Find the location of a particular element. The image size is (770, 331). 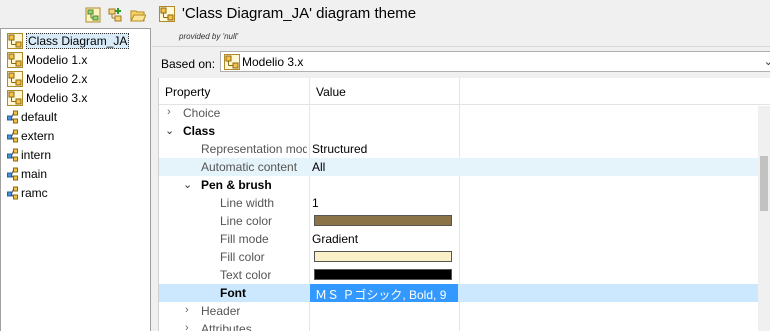

property-value: 1 is located at coordinates (315, 203).